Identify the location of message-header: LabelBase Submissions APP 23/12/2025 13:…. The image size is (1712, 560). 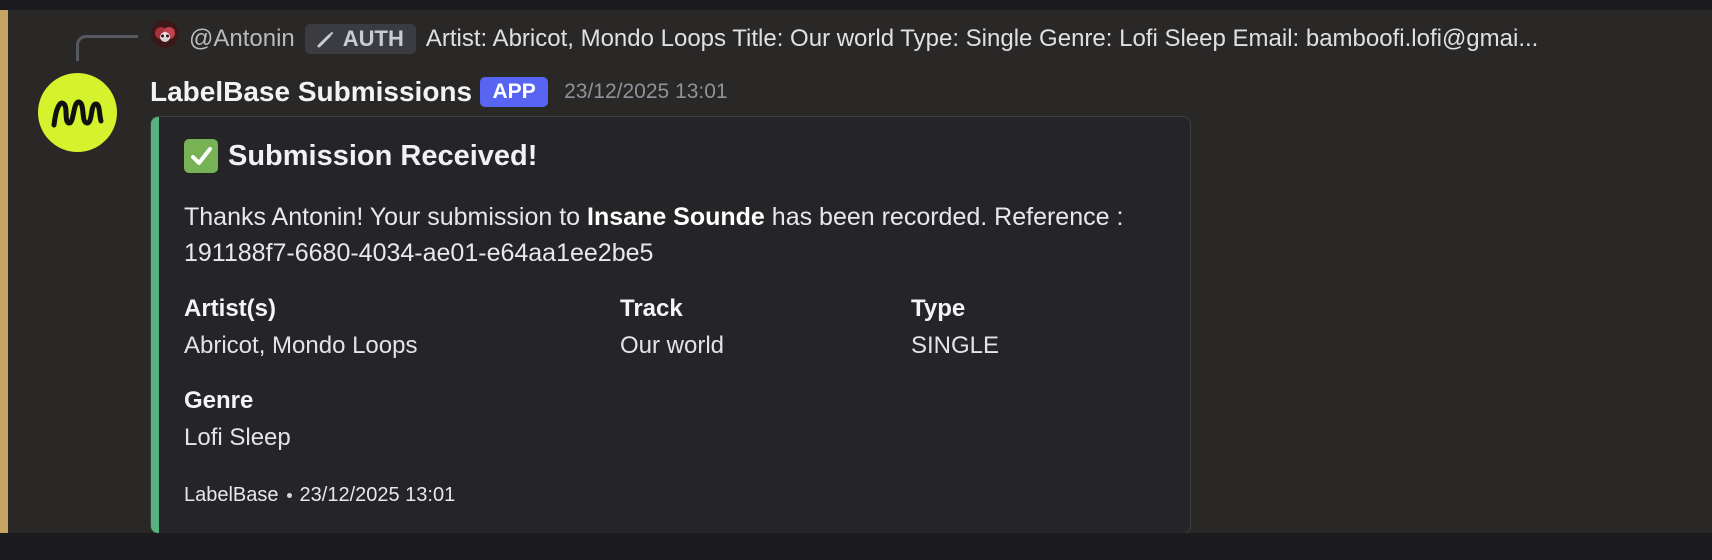
(439, 92).